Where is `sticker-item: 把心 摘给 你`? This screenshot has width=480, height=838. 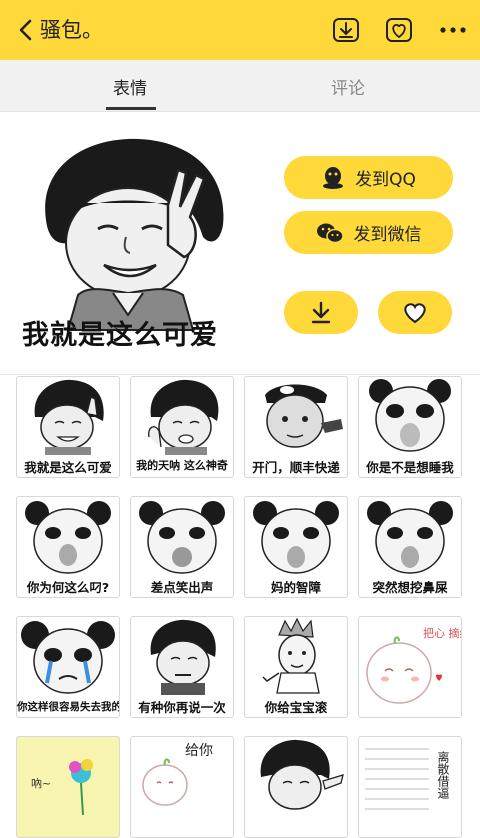
sticker-item: 把心 摘给 你 is located at coordinates (410, 667).